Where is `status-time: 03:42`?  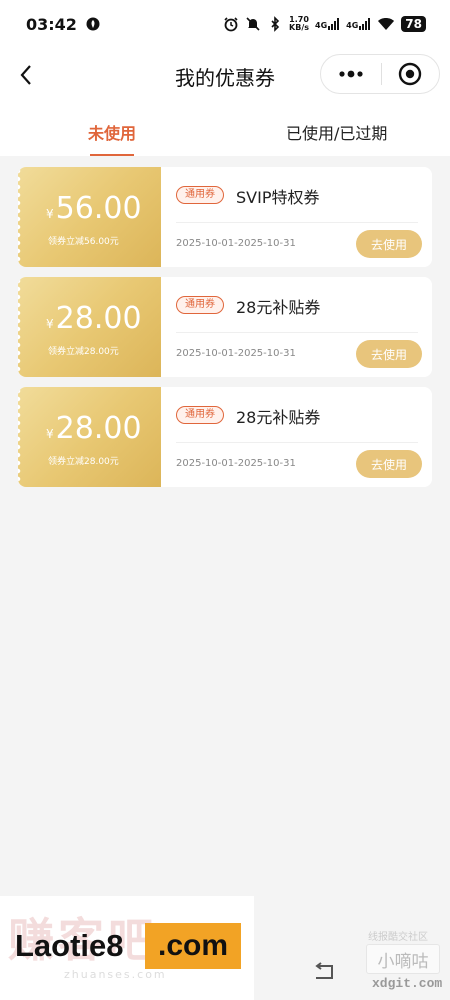 status-time: 03:42 is located at coordinates (51, 24).